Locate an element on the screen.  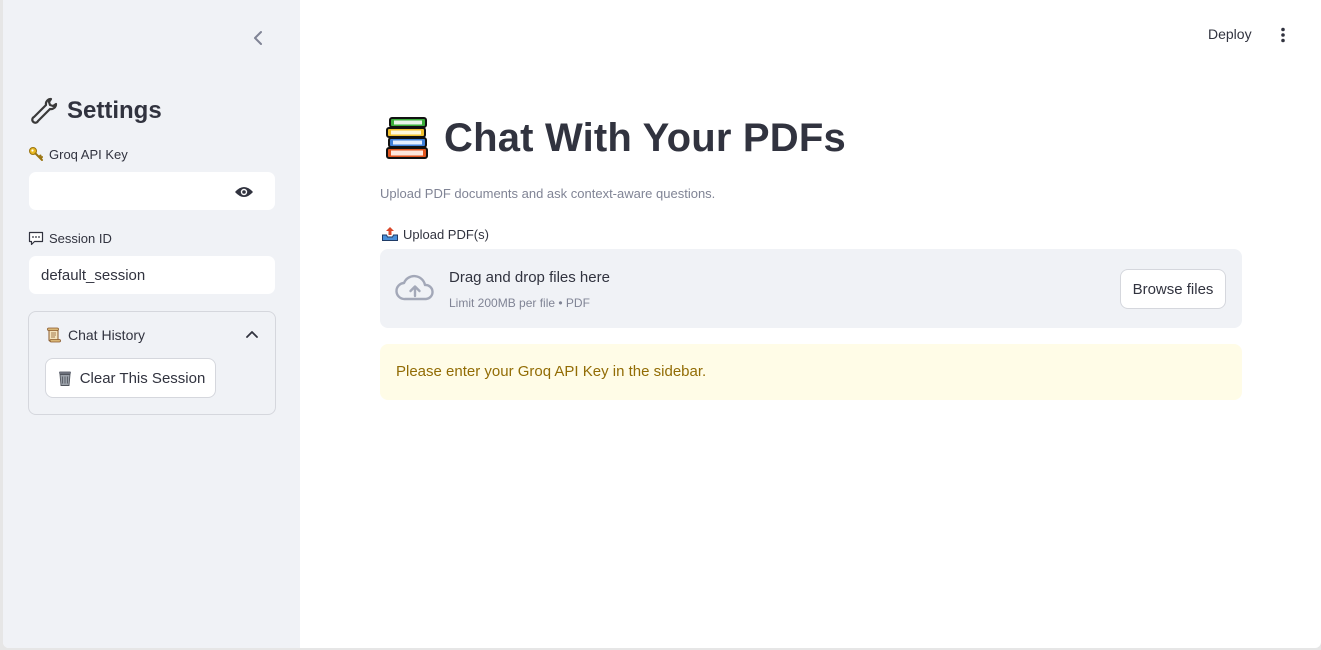
chevron-left-icon is located at coordinates (258, 38).